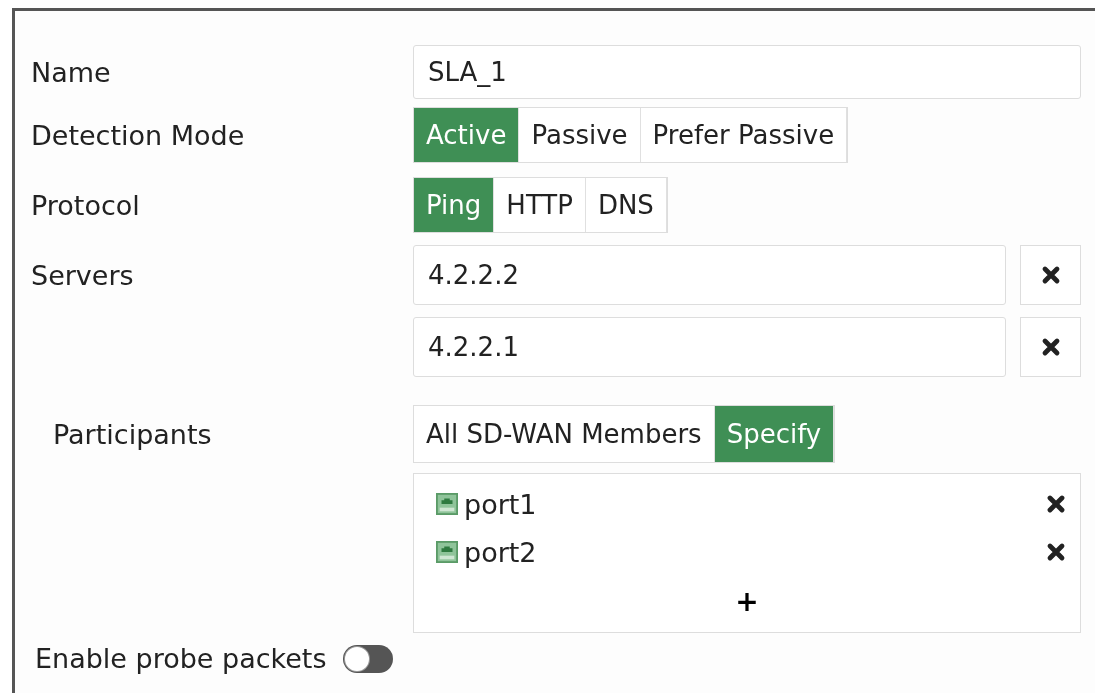 The width and height of the screenshot is (1095, 693). What do you see at coordinates (367, 658) in the screenshot?
I see `toggle-switch` at bounding box center [367, 658].